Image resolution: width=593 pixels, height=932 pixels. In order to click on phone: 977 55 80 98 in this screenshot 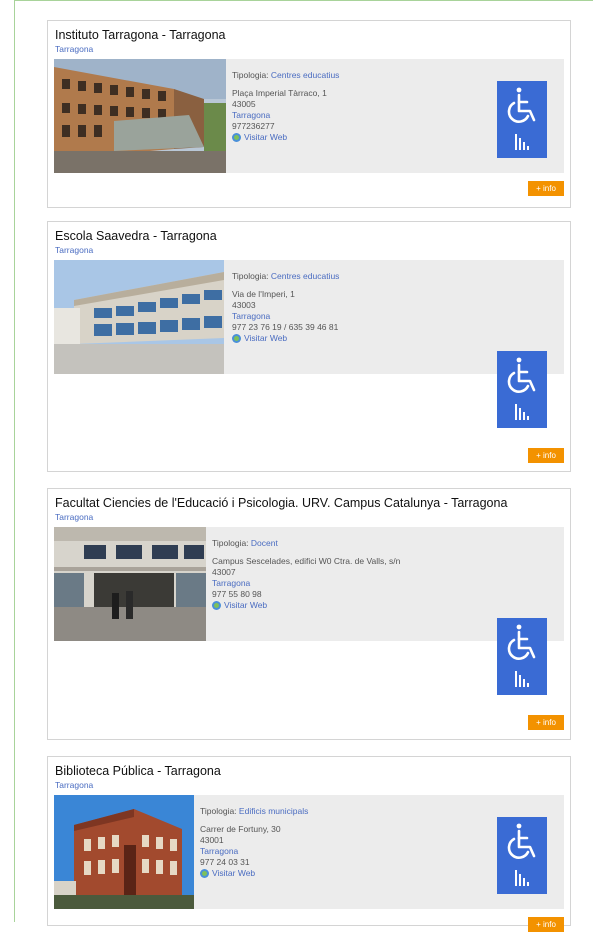, I will do `click(237, 594)`.